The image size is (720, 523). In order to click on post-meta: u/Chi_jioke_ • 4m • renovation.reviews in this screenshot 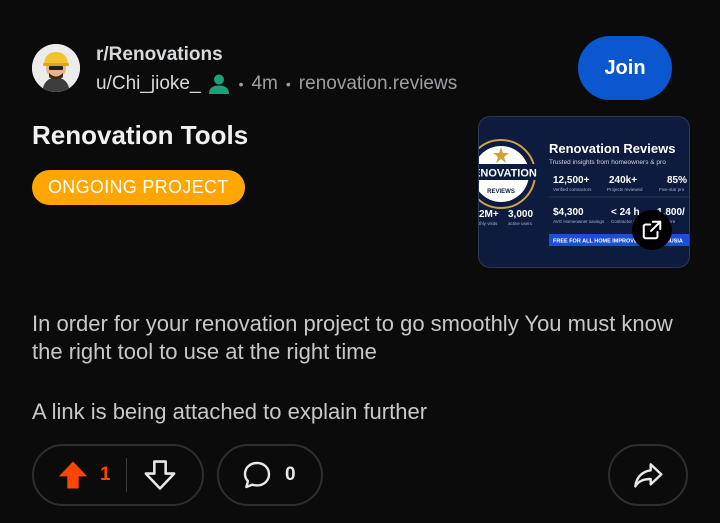, I will do `click(276, 84)`.